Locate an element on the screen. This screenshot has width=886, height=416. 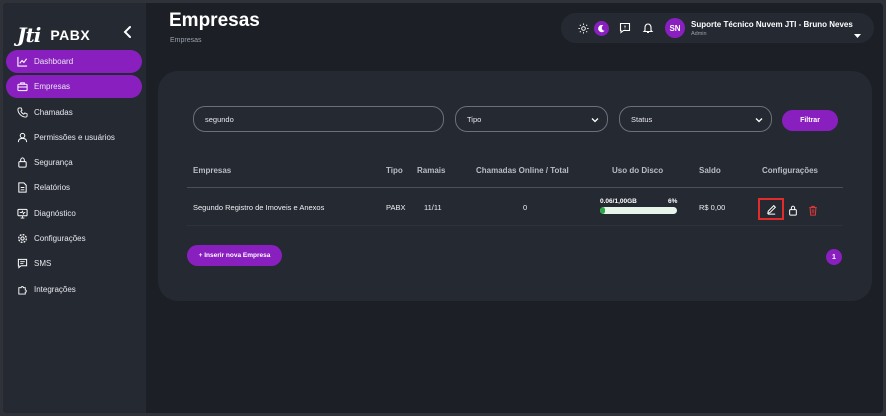
sidebar-item-label: Diagnóstico is located at coordinates (55, 213).